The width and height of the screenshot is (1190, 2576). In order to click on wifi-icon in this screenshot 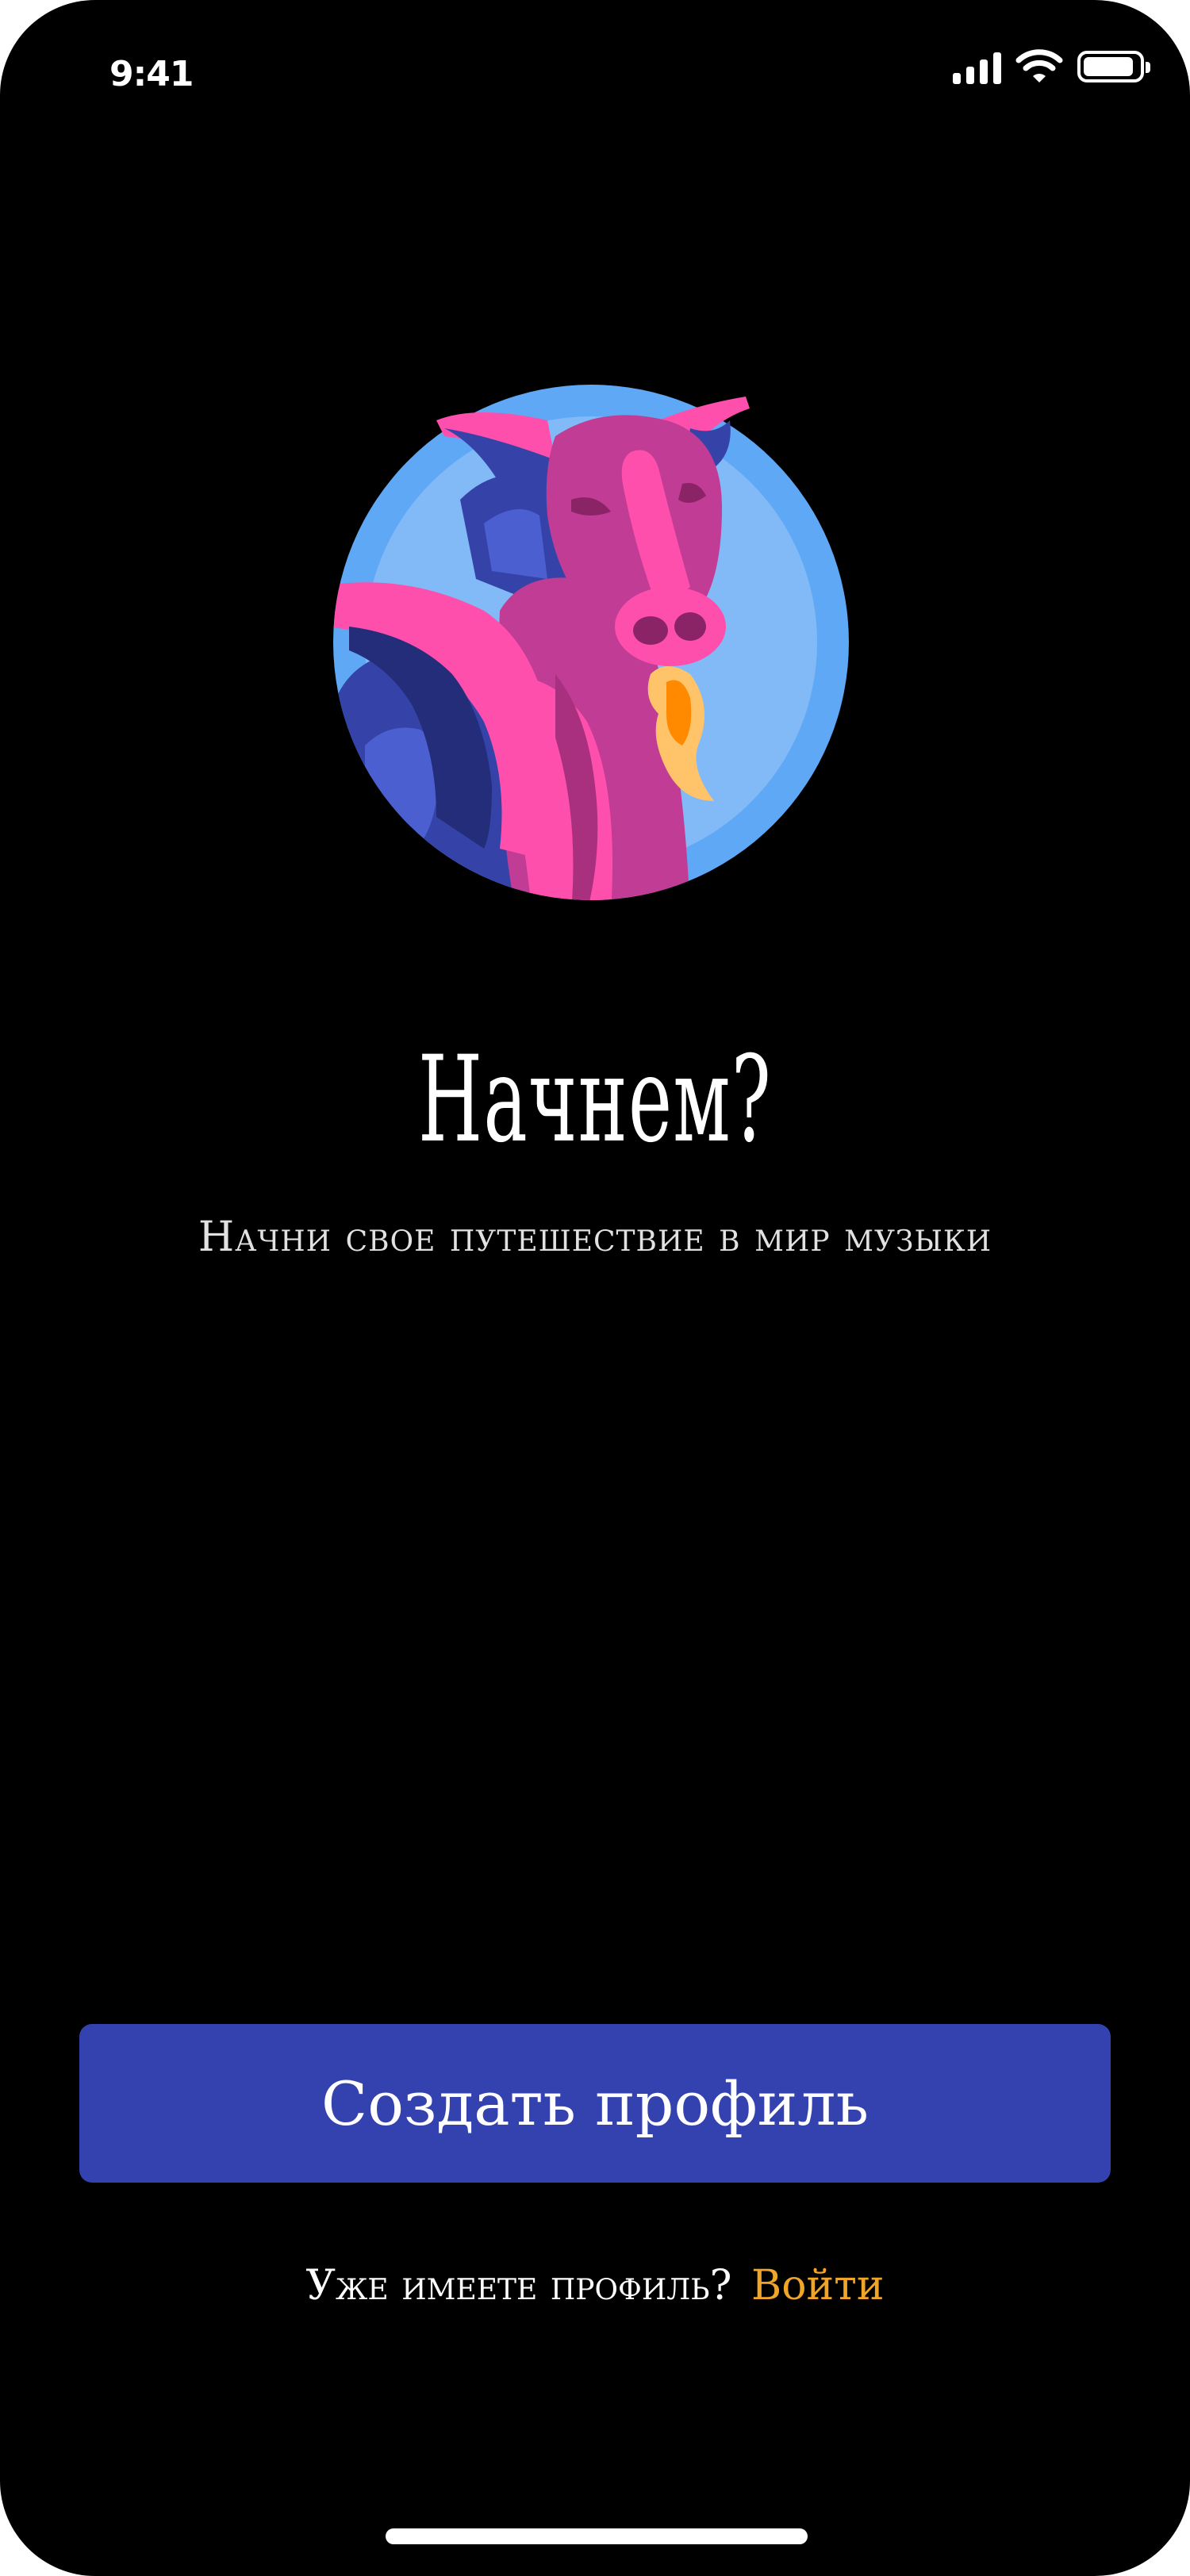, I will do `click(1039, 66)`.